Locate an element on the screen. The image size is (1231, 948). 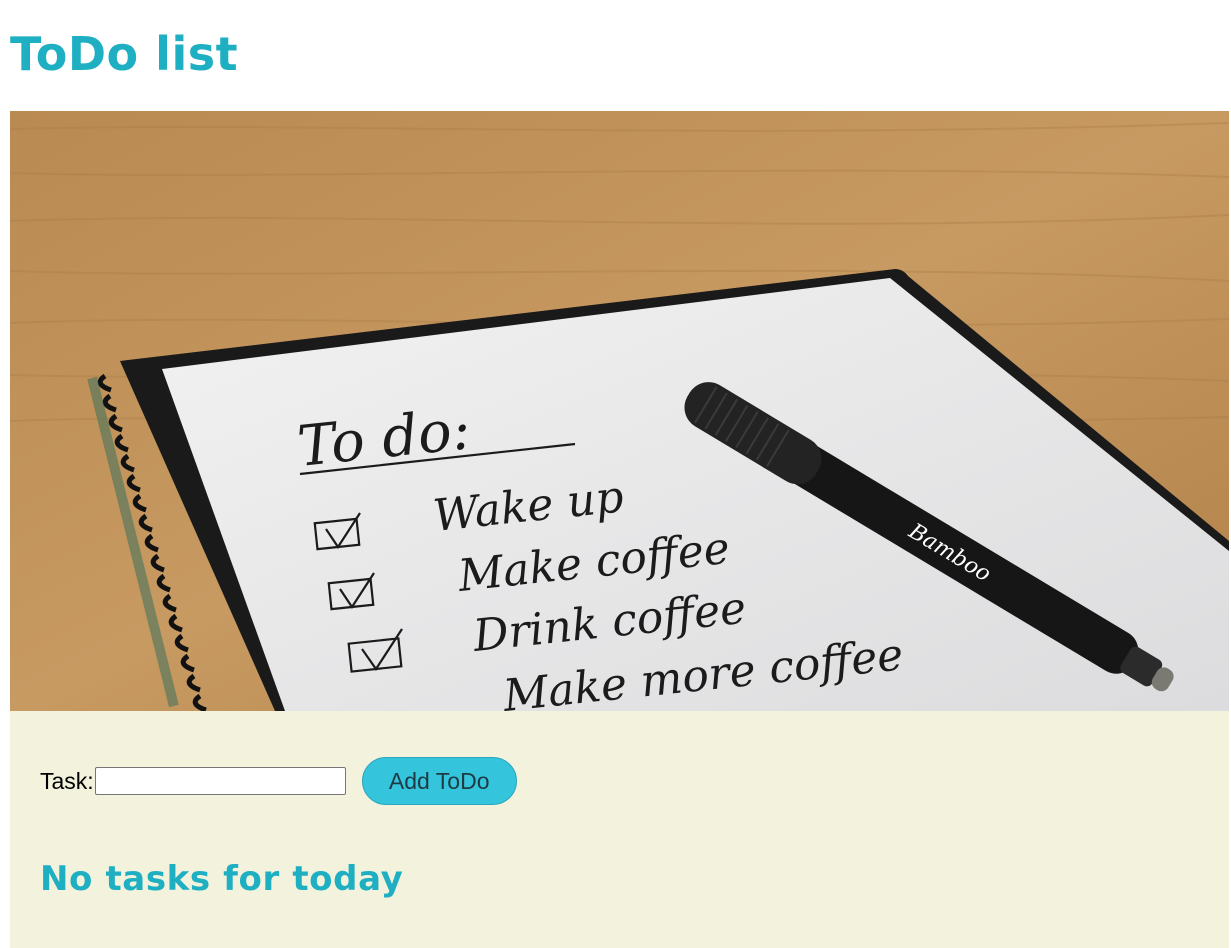
task-input is located at coordinates (220, 781).